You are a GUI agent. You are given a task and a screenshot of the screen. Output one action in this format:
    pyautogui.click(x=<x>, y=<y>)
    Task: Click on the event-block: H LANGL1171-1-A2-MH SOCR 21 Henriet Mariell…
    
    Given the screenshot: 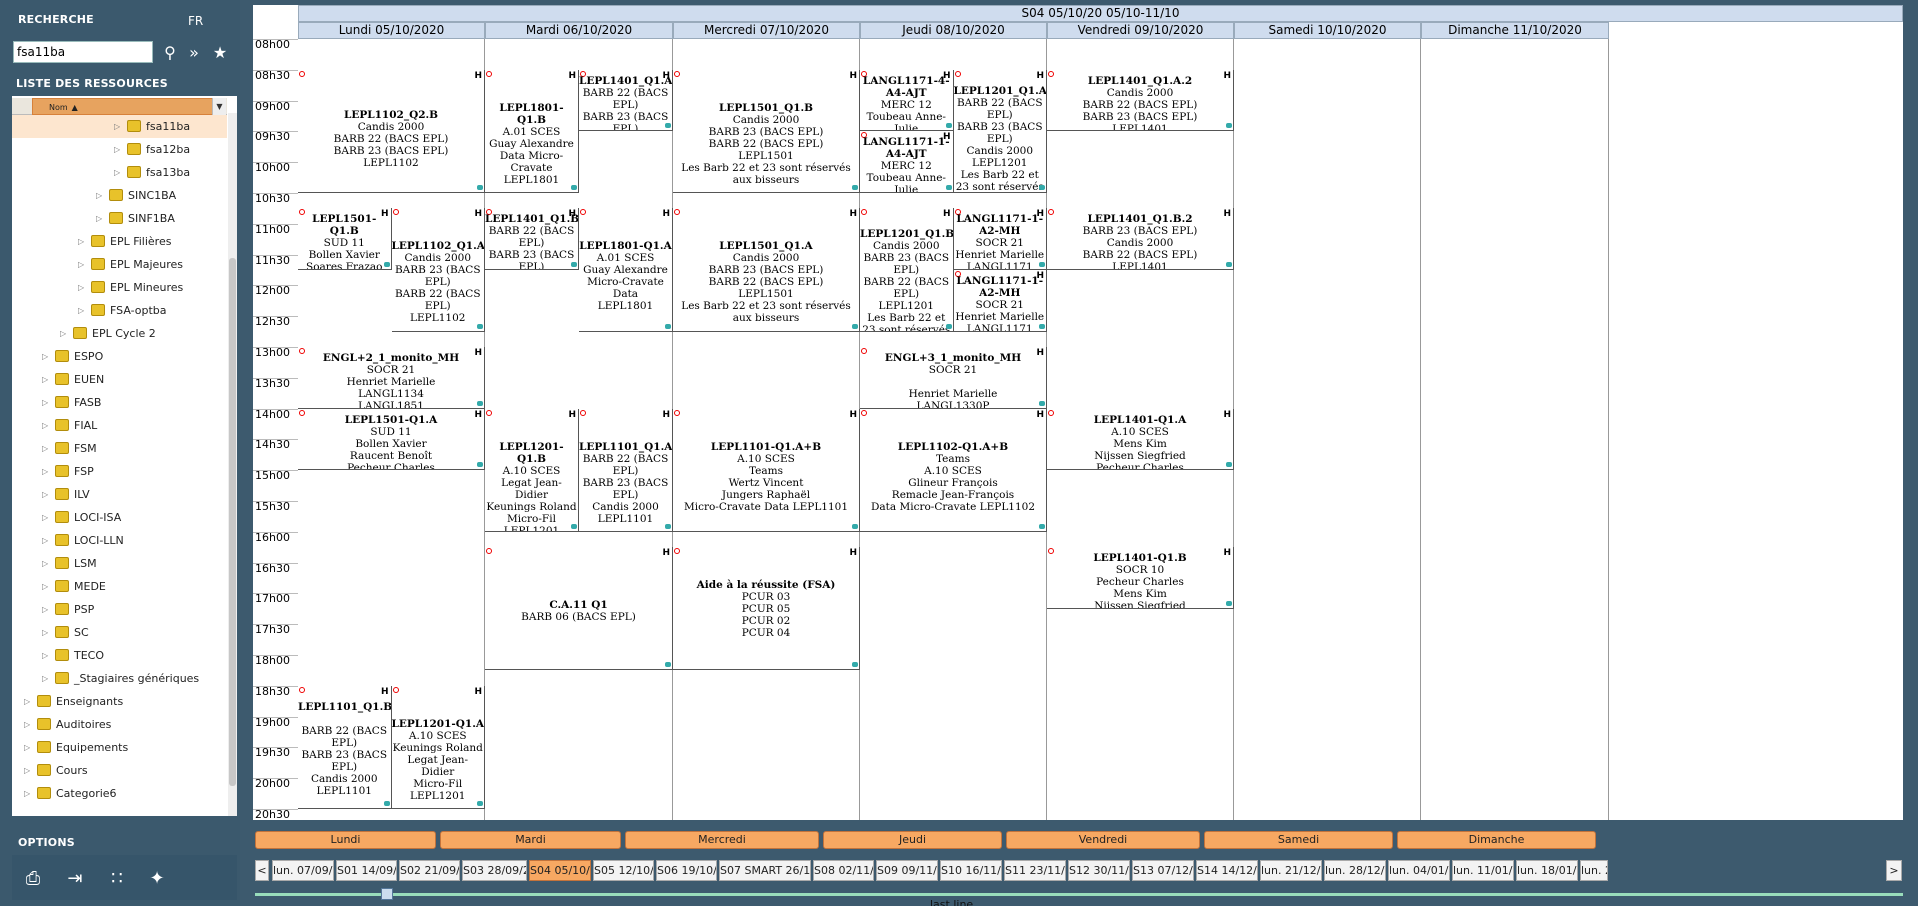 What is the action you would take?
    pyautogui.click(x=1000, y=301)
    